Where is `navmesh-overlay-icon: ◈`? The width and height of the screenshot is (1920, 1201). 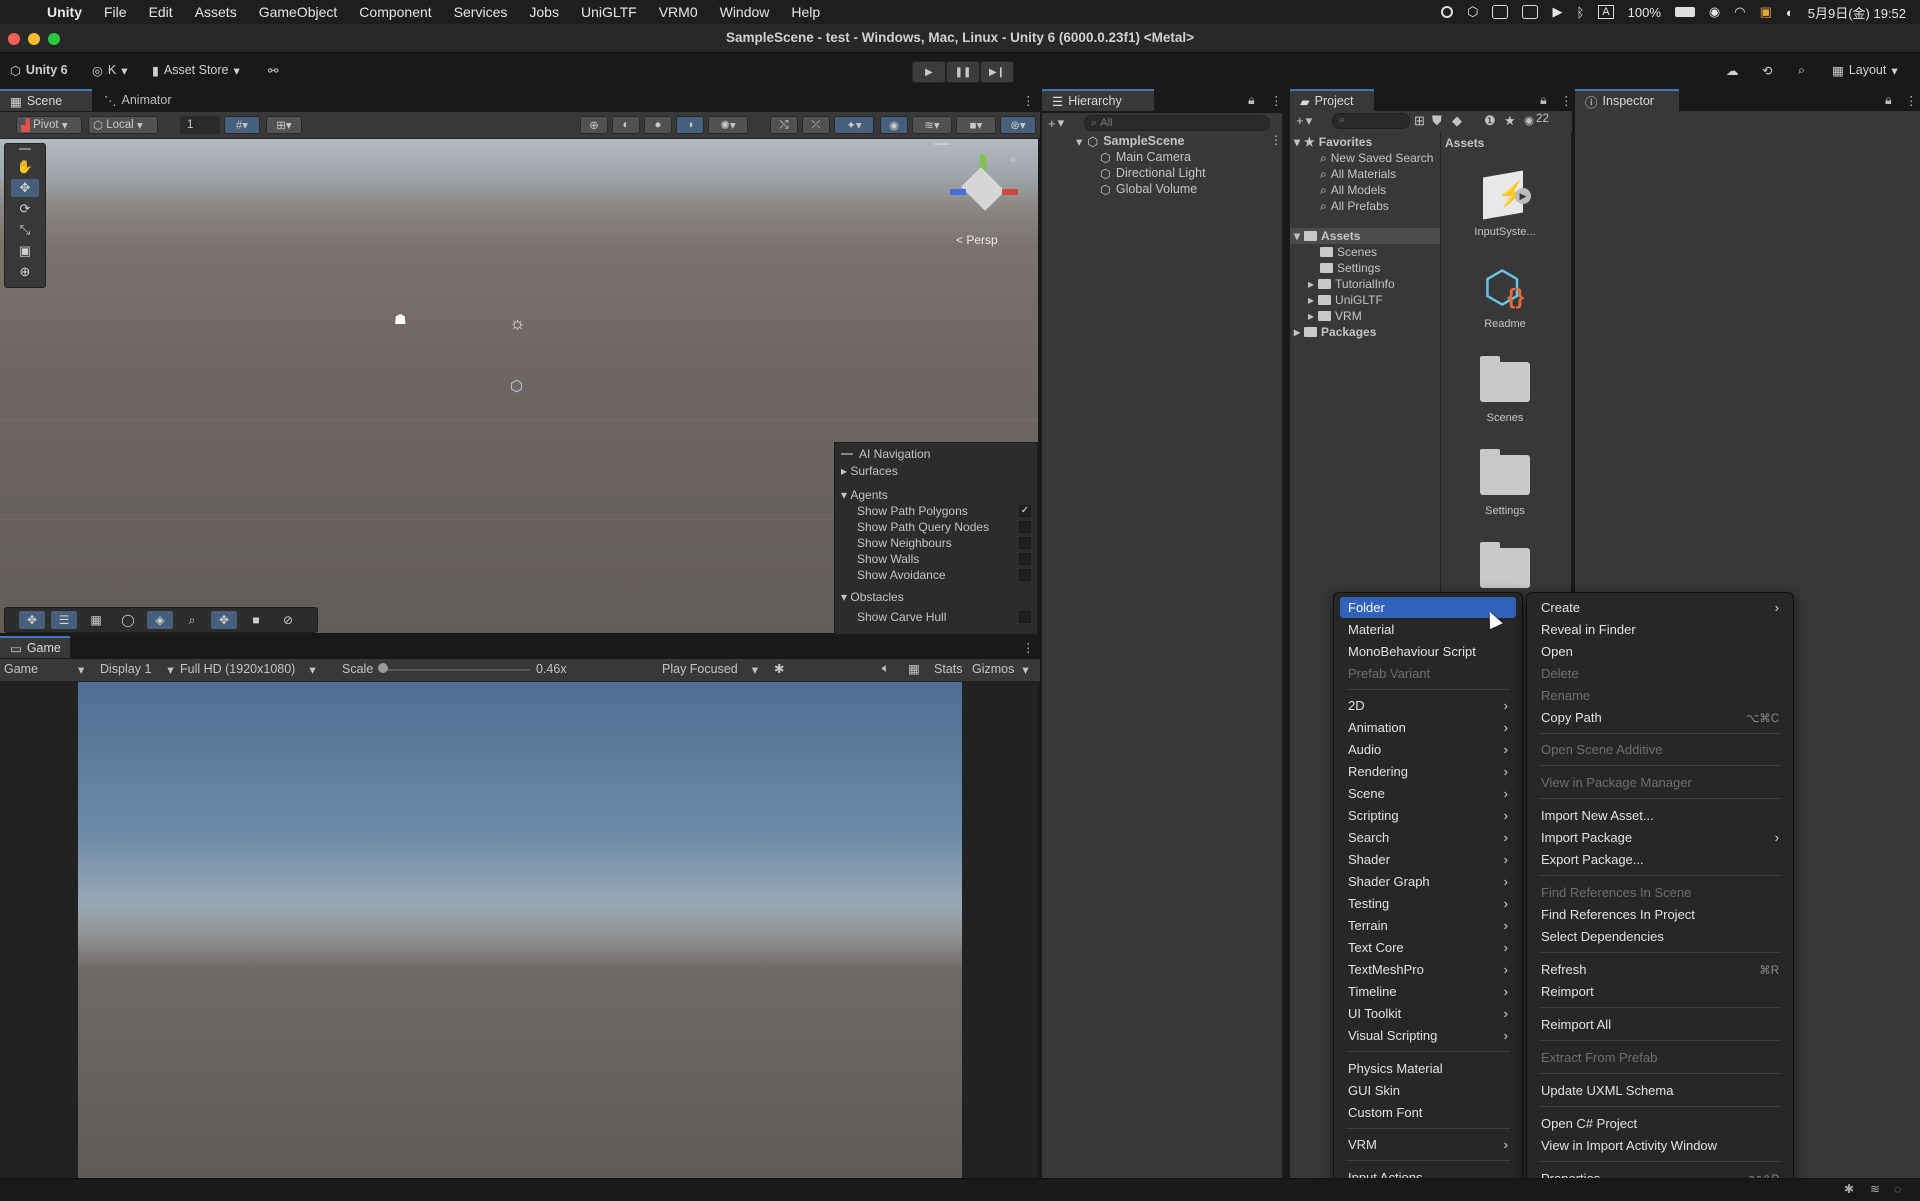 navmesh-overlay-icon: ◈ is located at coordinates (160, 620).